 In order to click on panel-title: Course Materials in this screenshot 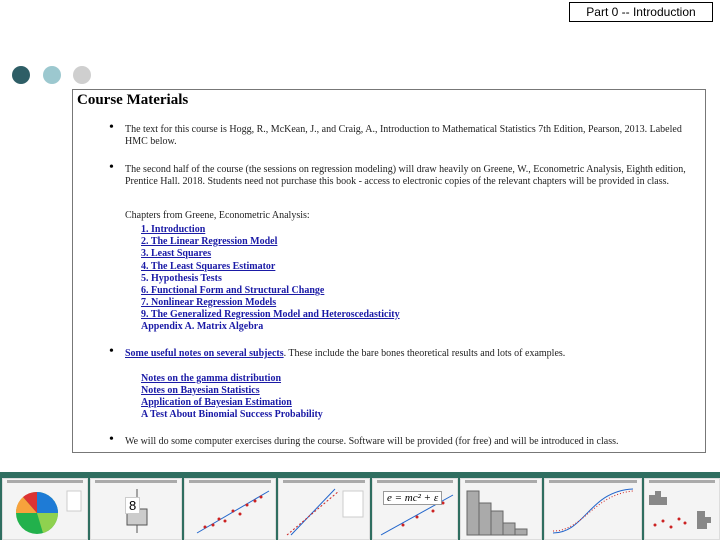, I will do `click(133, 100)`.